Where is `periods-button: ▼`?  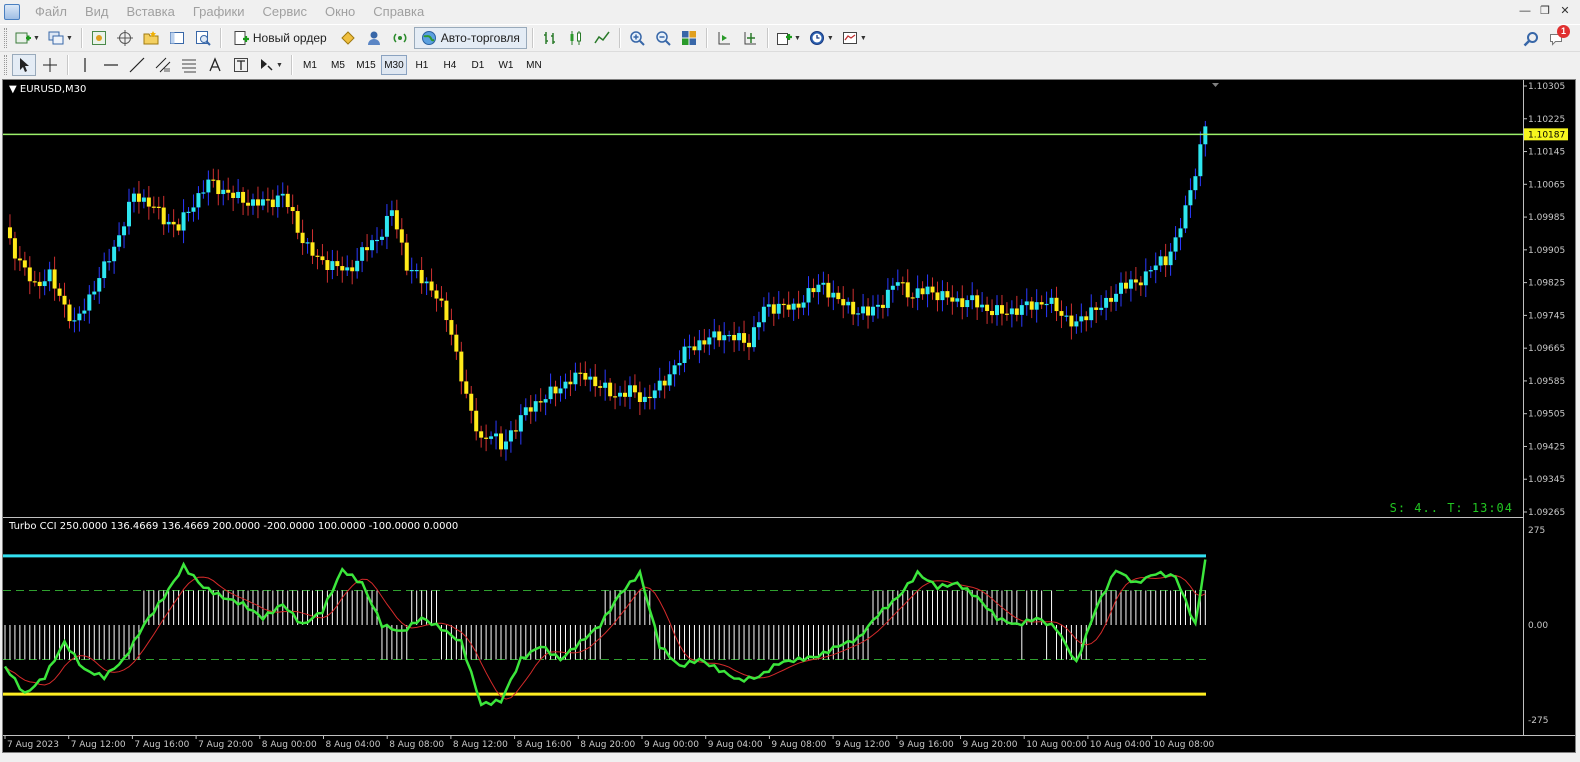
periods-button: ▼ is located at coordinates (821, 38).